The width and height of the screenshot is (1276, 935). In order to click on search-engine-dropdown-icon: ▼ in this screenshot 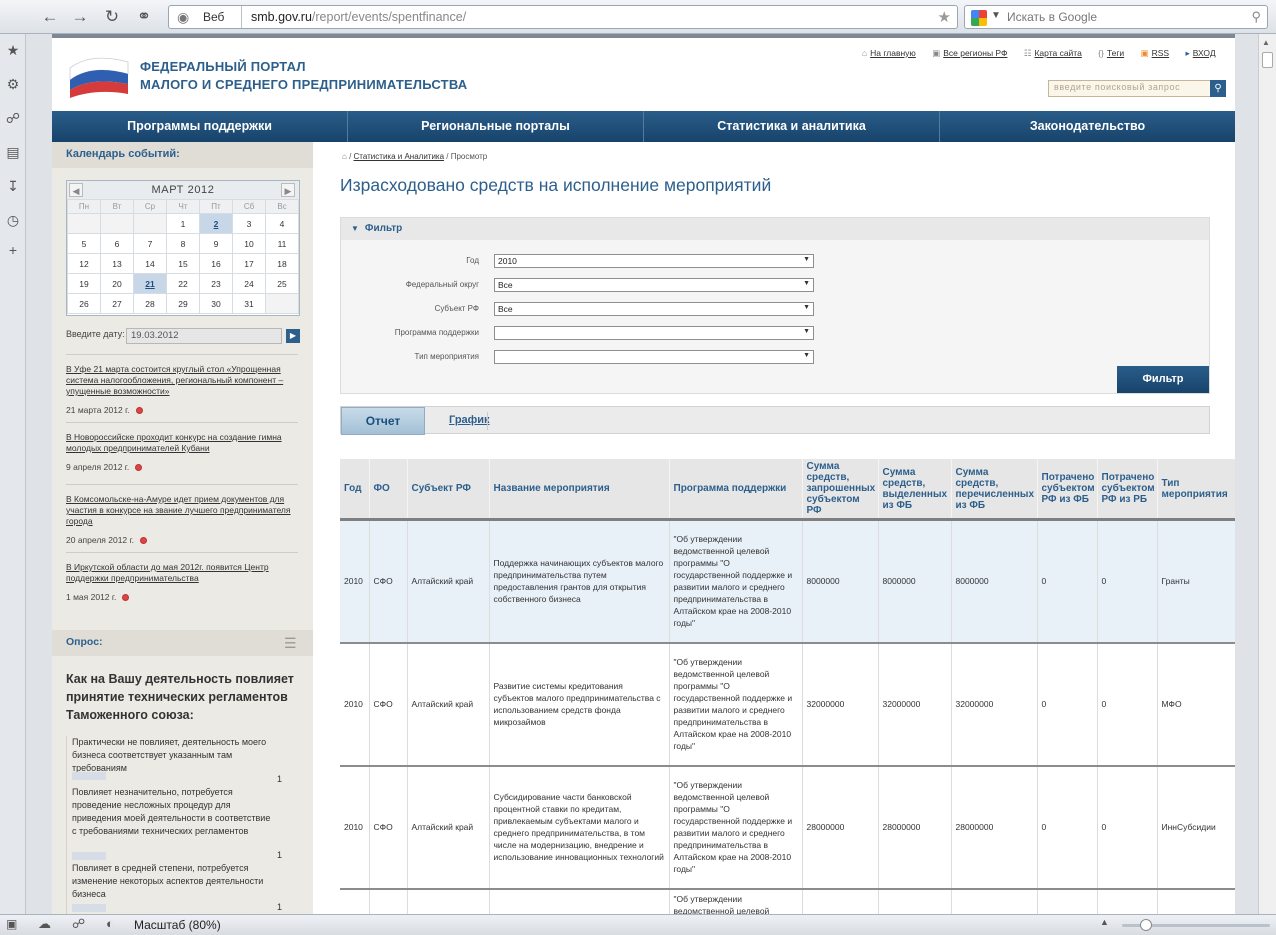, I will do `click(996, 15)`.